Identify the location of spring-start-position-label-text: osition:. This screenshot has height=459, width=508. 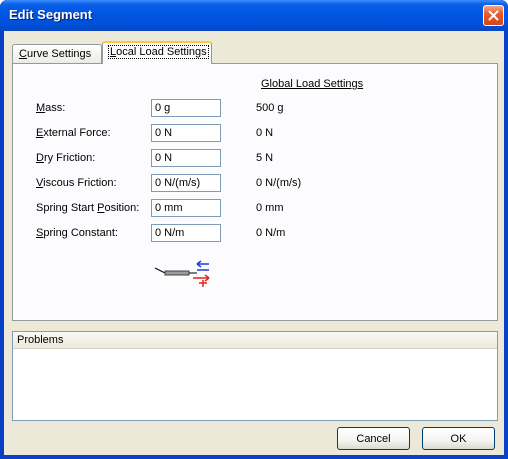
(122, 208).